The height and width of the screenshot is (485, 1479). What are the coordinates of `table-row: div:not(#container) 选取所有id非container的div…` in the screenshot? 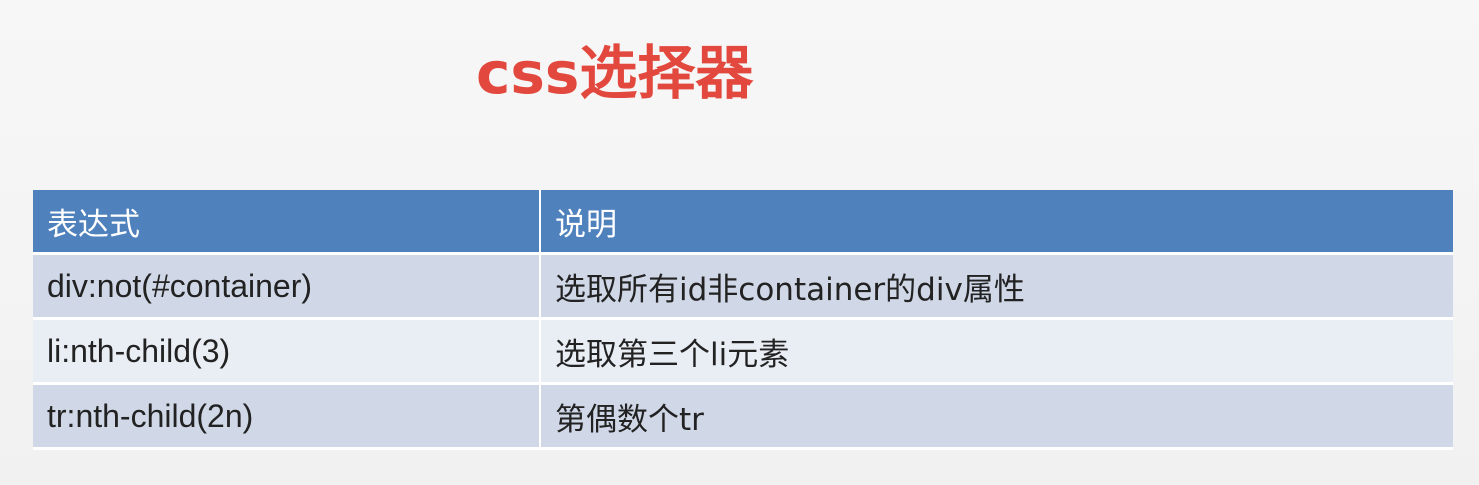 It's located at (743, 286).